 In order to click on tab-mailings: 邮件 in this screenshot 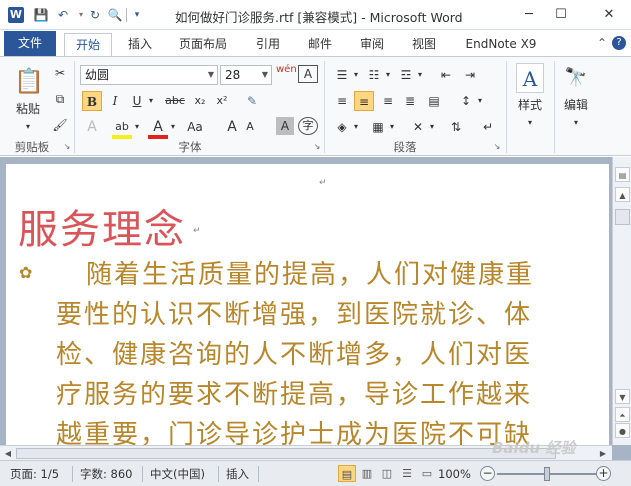, I will do `click(320, 44)`.